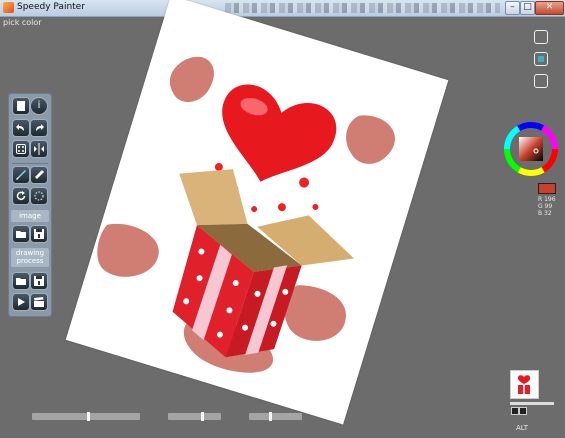 The height and width of the screenshot is (438, 565). What do you see at coordinates (30, 205) in the screenshot?
I see `tool-panel: i image drawing process` at bounding box center [30, 205].